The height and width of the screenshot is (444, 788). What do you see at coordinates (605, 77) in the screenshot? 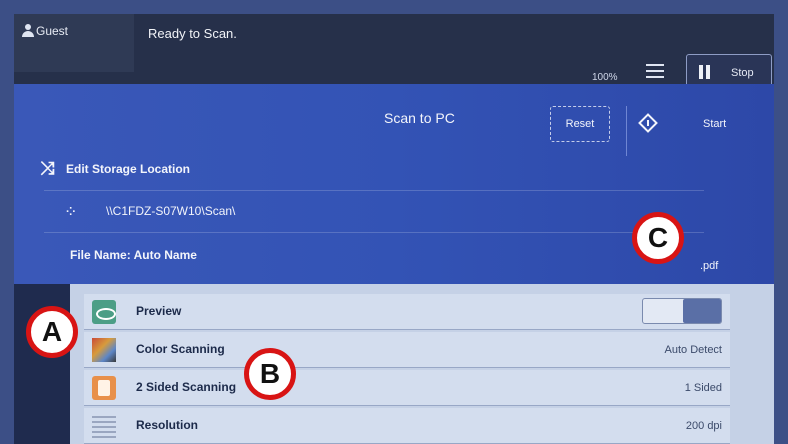
I see `zoom-level: 100%` at bounding box center [605, 77].